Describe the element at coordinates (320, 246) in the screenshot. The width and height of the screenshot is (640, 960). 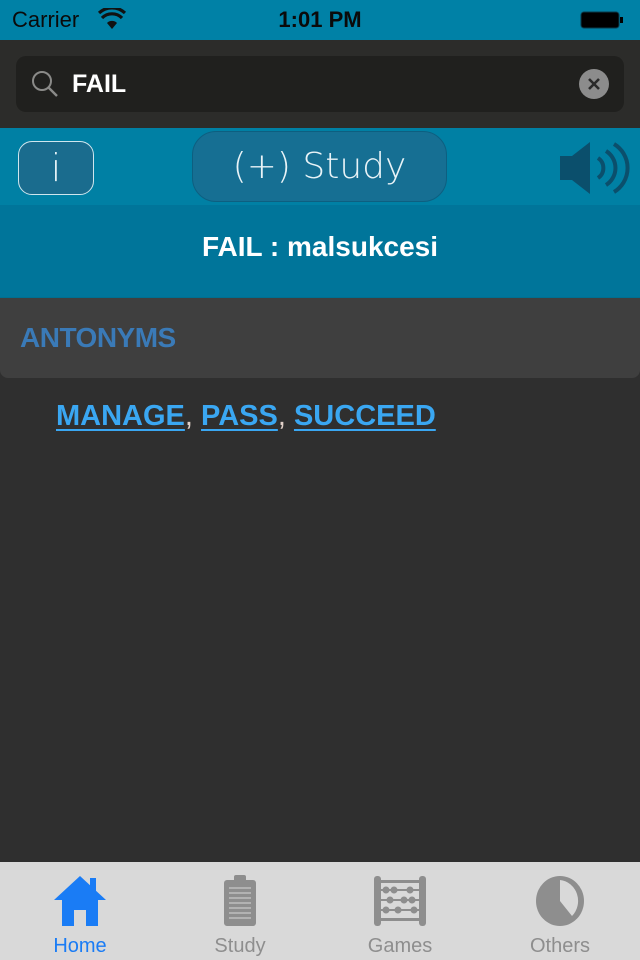
I see `word-translation: FAIL : malsukcesi` at that location.